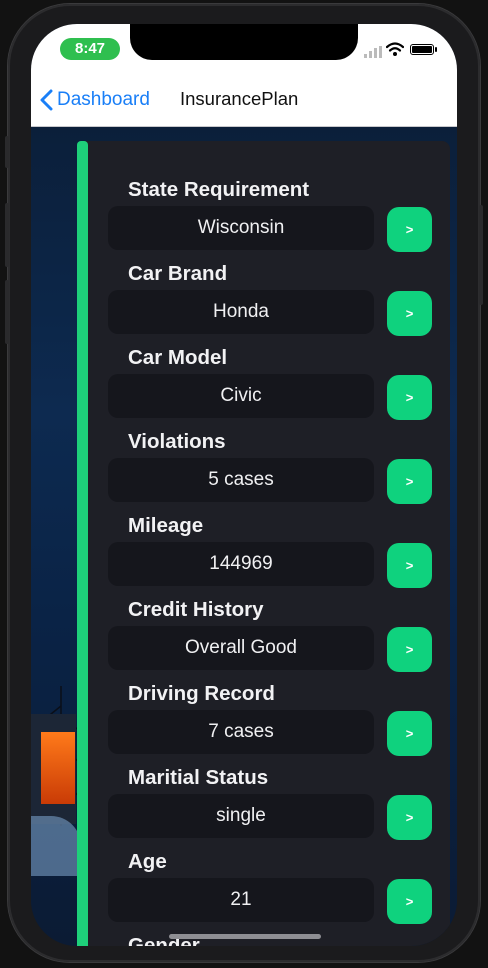 Image resolution: width=488 pixels, height=968 pixels. I want to click on chevron-left-icon, so click(46, 100).